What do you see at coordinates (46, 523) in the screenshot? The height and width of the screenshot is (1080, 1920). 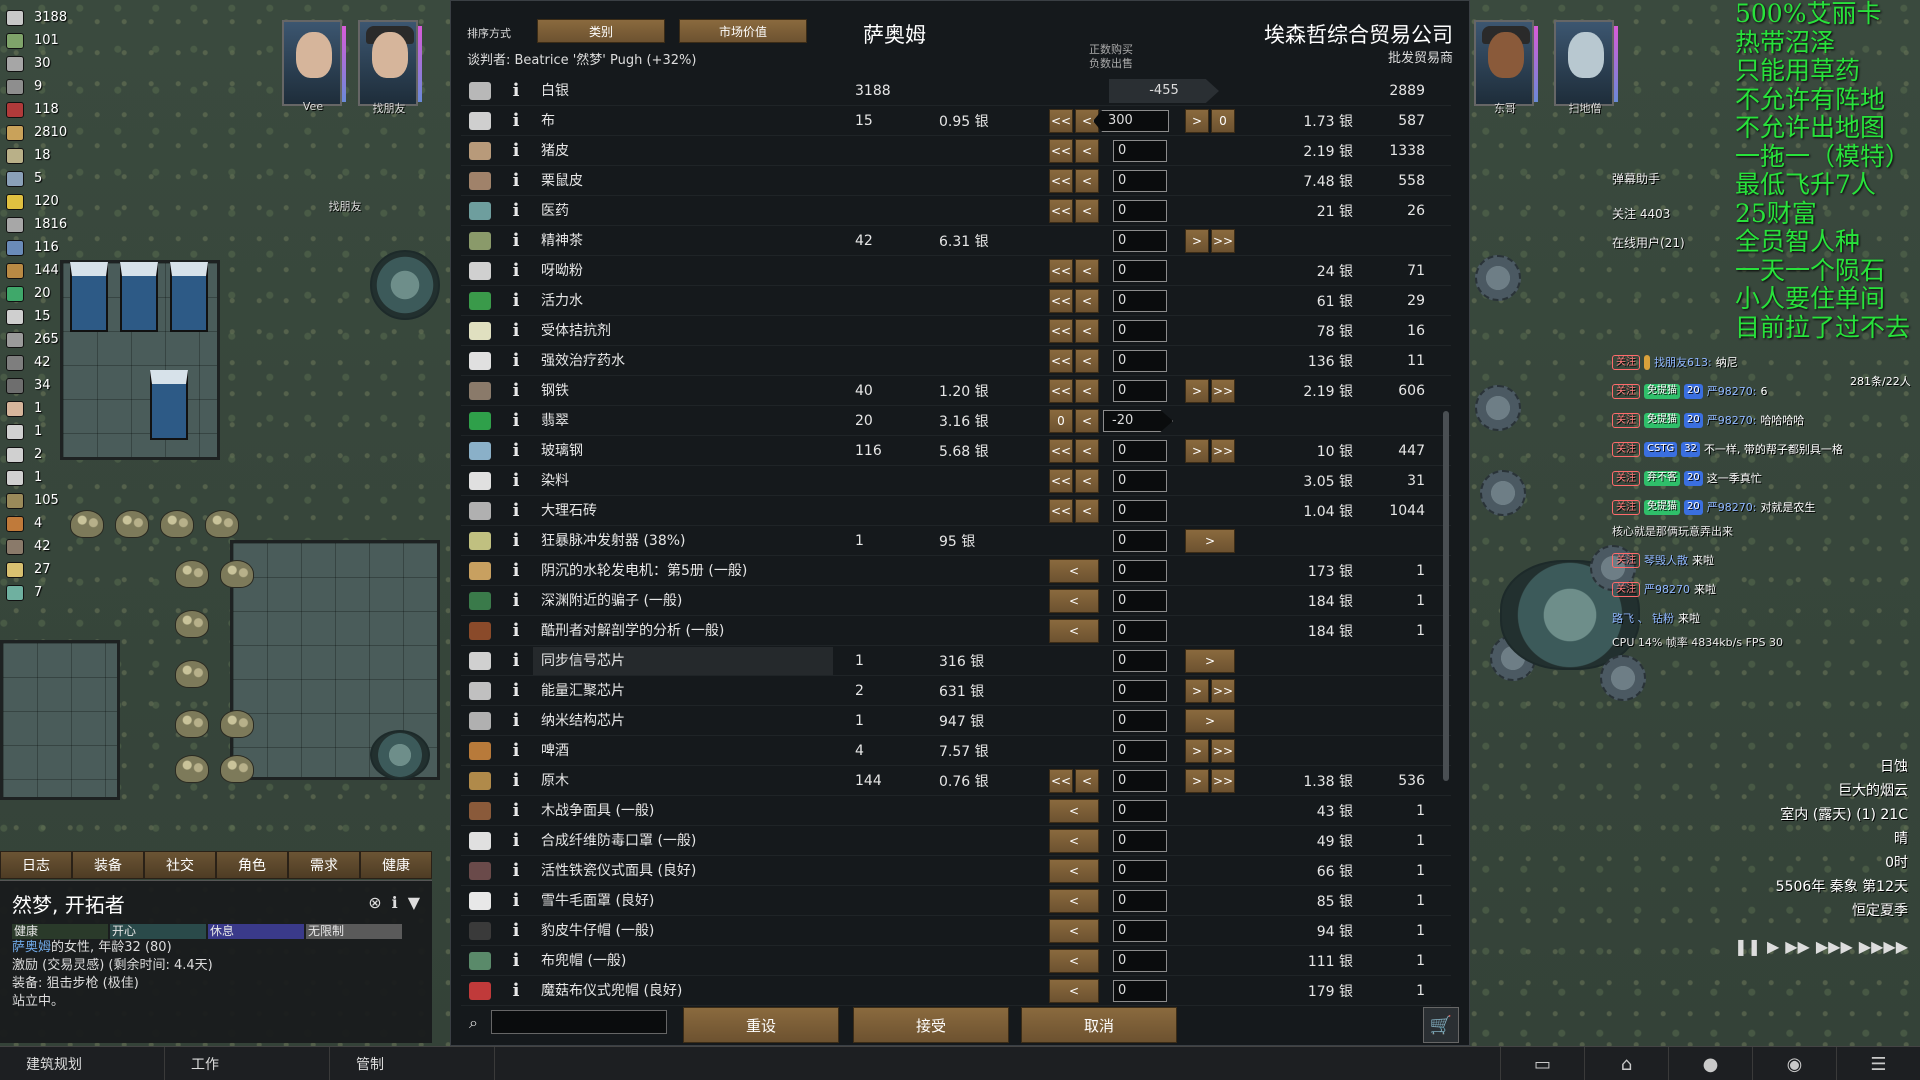 I see `resource-row: 4` at bounding box center [46, 523].